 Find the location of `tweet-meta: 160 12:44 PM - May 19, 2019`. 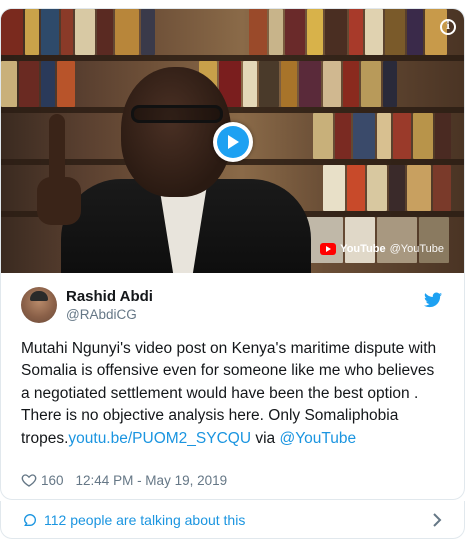

tweet-meta: 160 12:44 PM - May 19, 2019 is located at coordinates (124, 480).